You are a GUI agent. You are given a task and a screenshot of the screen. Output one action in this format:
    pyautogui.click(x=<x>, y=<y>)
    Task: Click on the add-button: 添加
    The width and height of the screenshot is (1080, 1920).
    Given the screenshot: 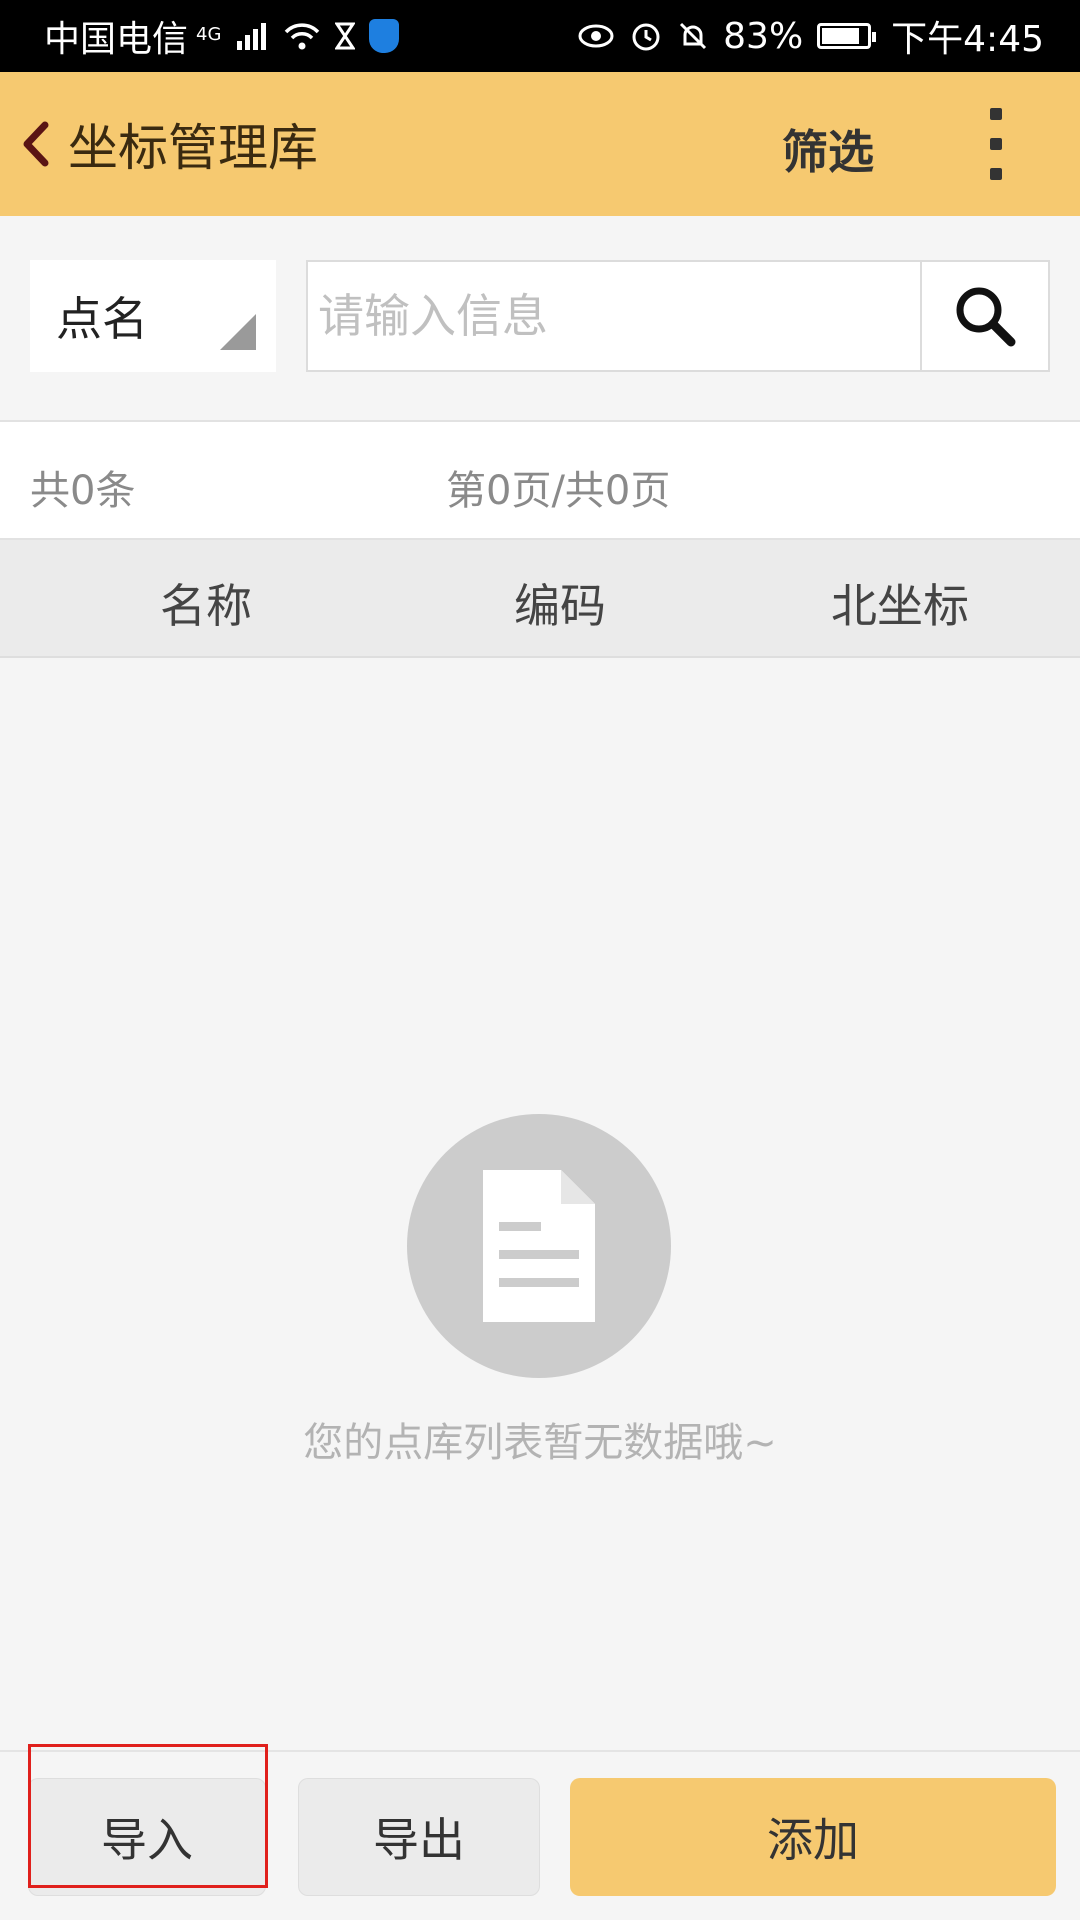 What is the action you would take?
    pyautogui.click(x=813, y=1837)
    